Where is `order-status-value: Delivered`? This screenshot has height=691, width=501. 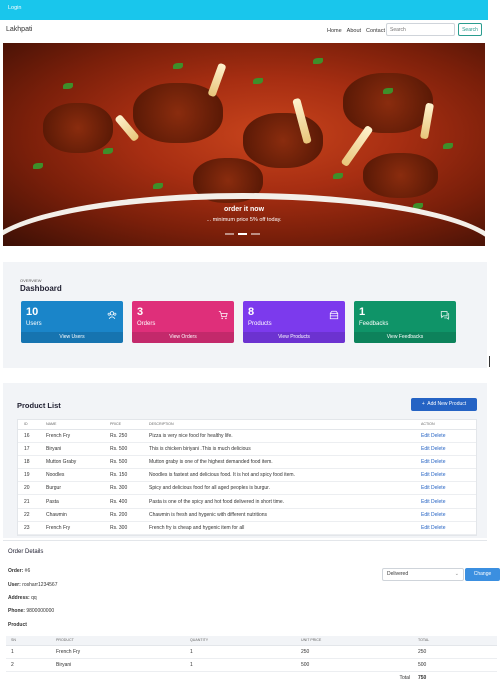 order-status-value: Delivered is located at coordinates (398, 574).